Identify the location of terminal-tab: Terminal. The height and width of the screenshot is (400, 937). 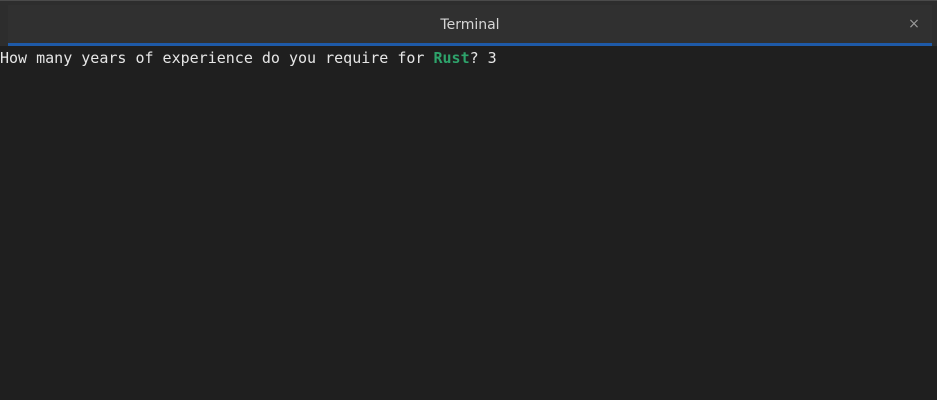
(470, 24).